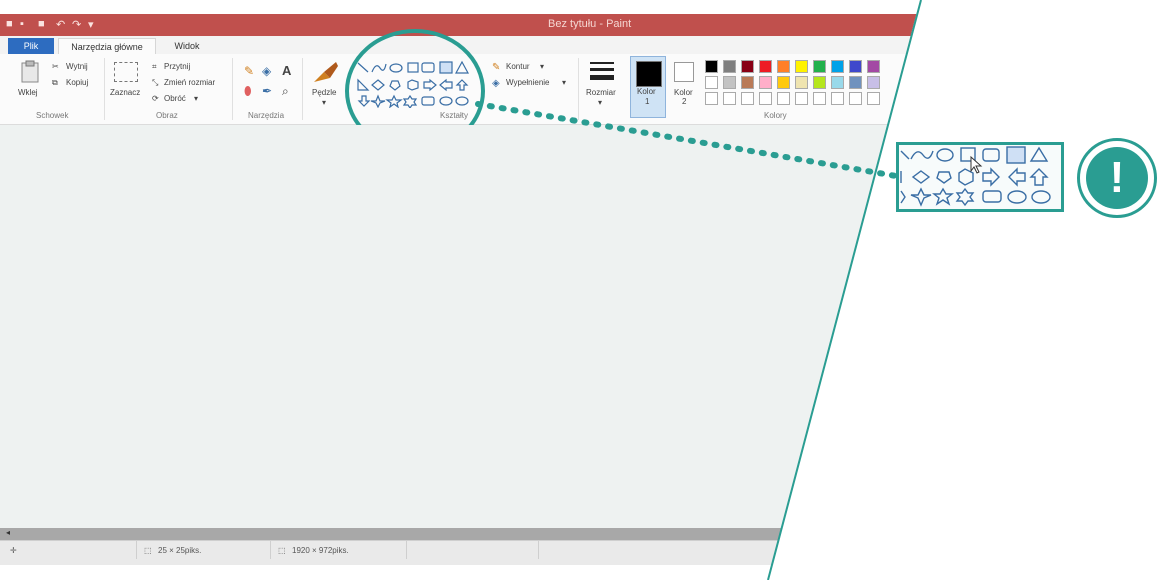 The image size is (1159, 580). Describe the element at coordinates (976, 164) in the screenshot. I see `cursor-icon` at that location.